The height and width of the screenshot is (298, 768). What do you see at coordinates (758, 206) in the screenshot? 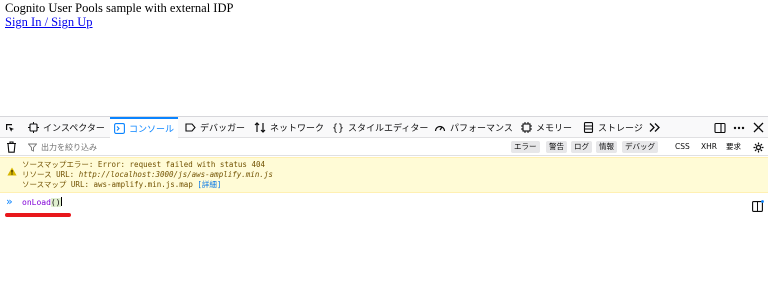
I see `editor-mode-icon` at bounding box center [758, 206].